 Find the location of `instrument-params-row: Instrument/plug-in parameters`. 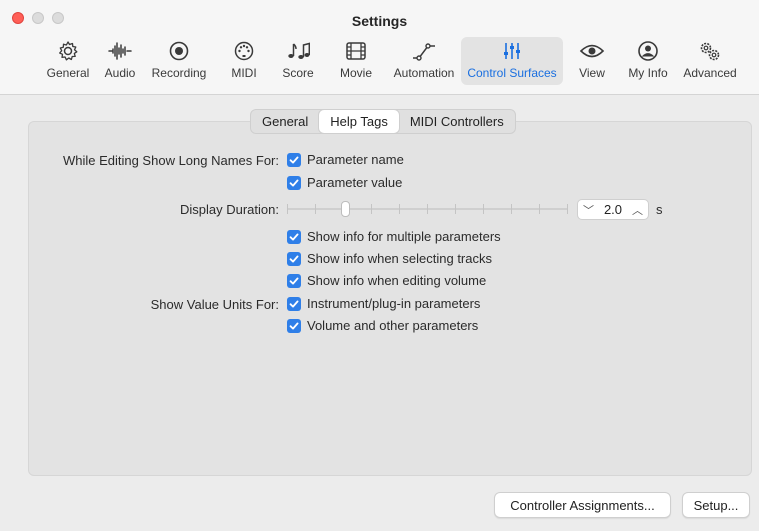

instrument-params-row: Instrument/plug-in parameters is located at coordinates (383, 303).